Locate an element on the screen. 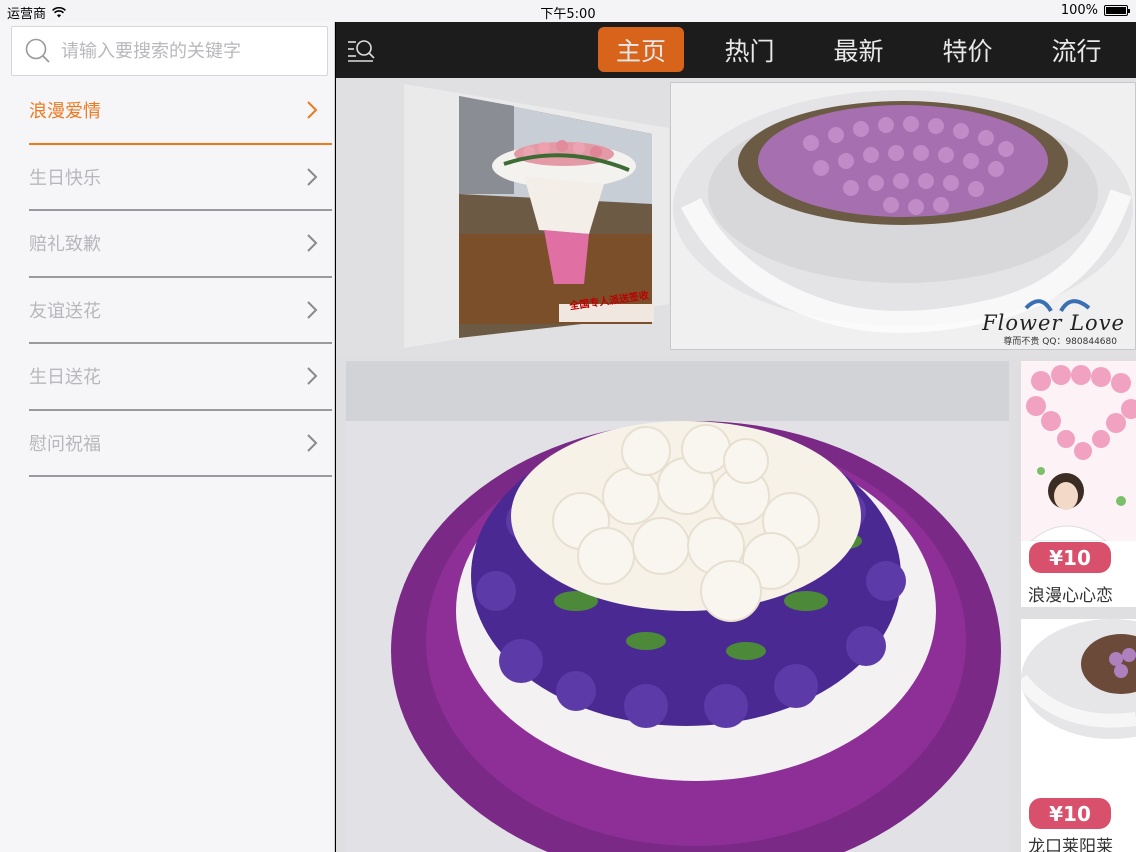  category-item-apology: 赔礼致歉 is located at coordinates (180, 244).